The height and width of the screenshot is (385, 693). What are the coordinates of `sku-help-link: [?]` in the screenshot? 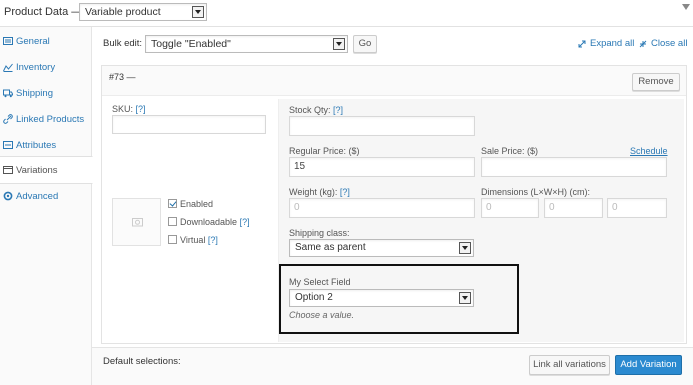 It's located at (141, 109).